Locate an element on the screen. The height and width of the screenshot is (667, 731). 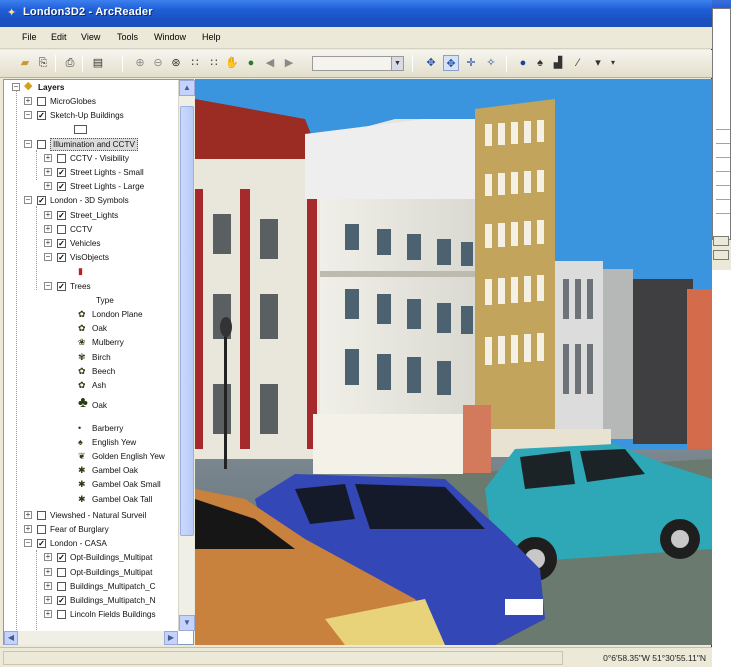
layer-row-london-casa: − ✓ London - CASA is located at coordinates (92, 543).